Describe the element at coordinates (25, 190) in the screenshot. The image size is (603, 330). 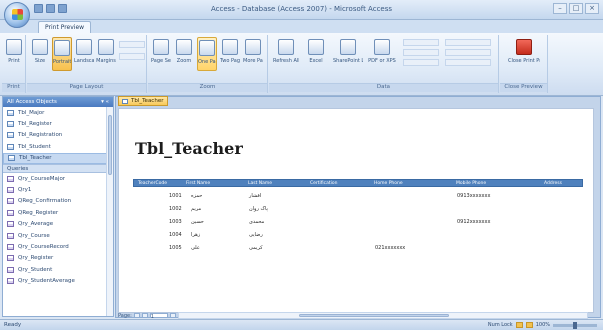
I see `nav-item-label: Qry1` at that location.